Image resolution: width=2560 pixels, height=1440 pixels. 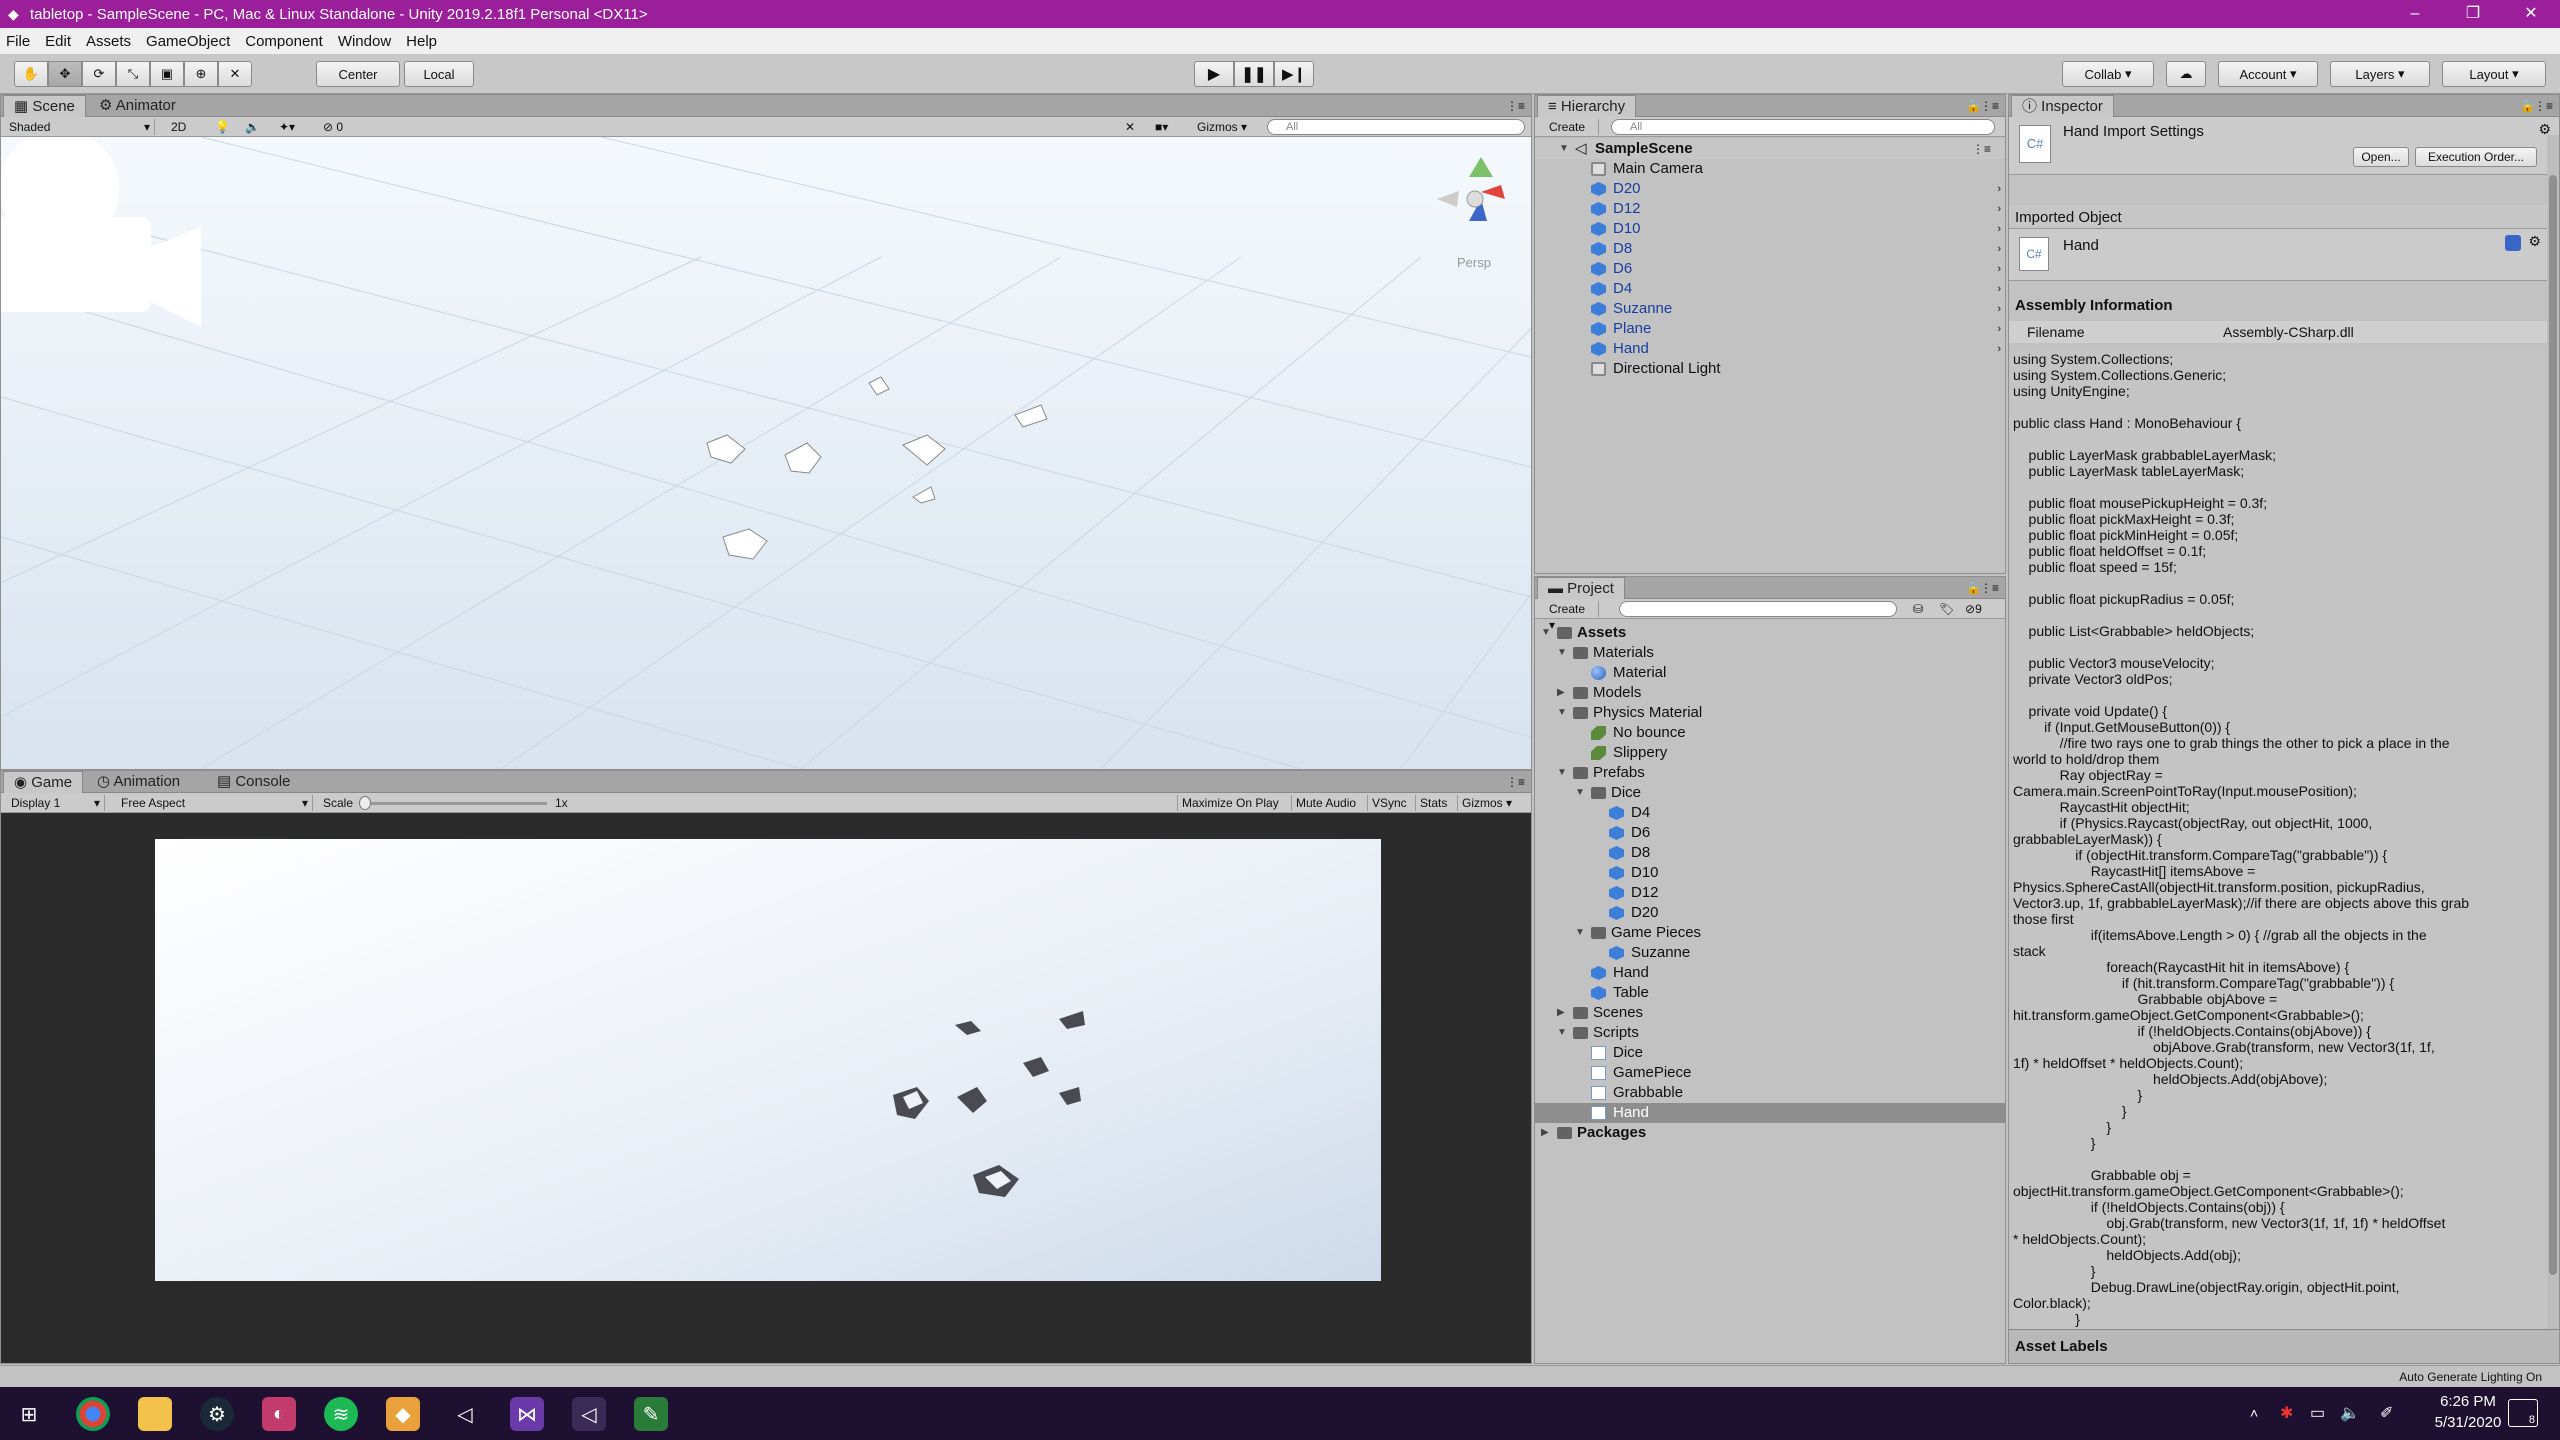 I want to click on tab-game: ◉ Game, so click(x=43, y=782).